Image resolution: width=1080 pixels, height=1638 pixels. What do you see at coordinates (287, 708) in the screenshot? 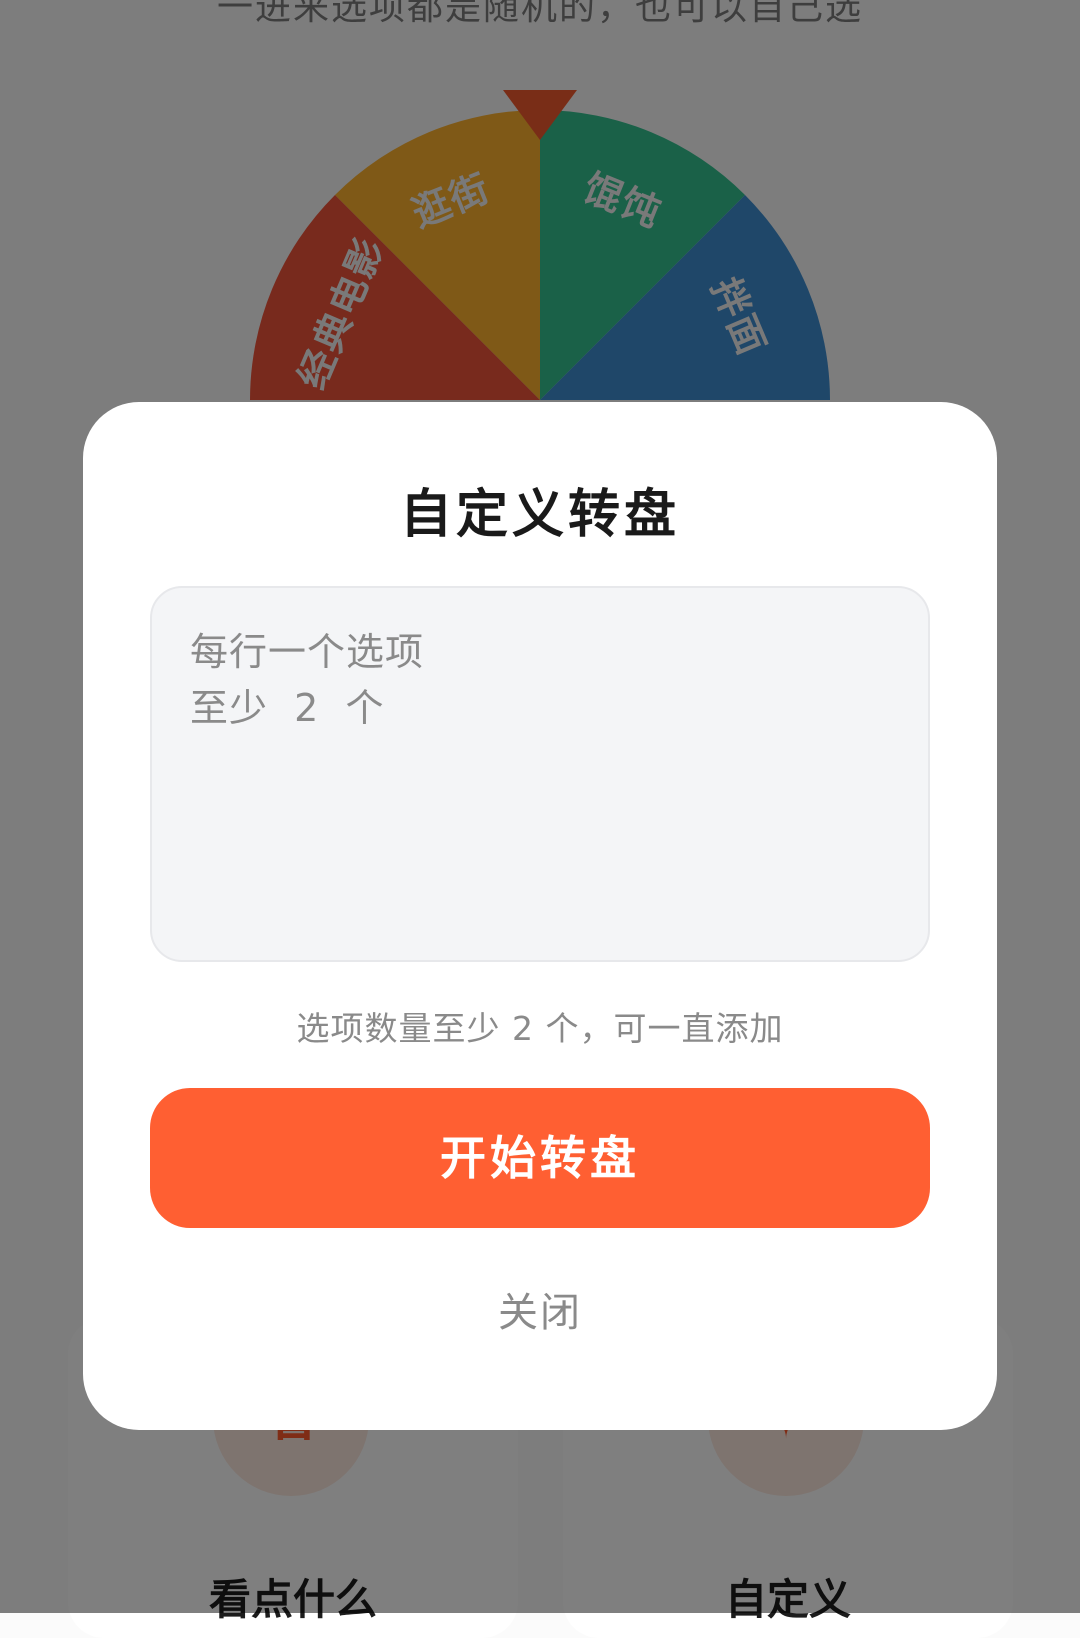
I see `placeholder-line-2: 至少 2 个` at bounding box center [287, 708].